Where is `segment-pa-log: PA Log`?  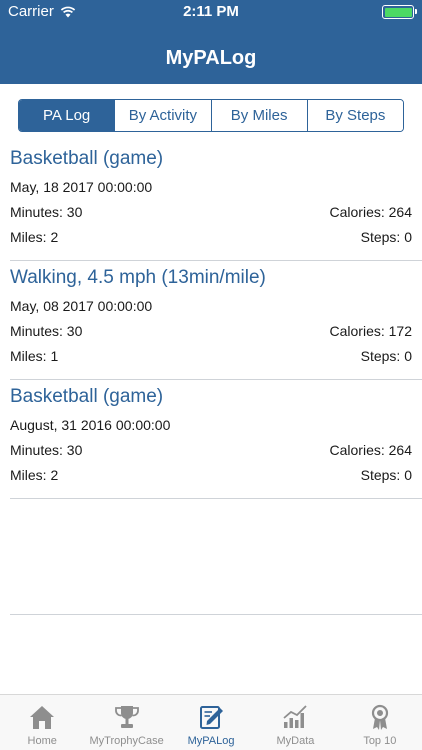
segment-pa-log: PA Log is located at coordinates (67, 115).